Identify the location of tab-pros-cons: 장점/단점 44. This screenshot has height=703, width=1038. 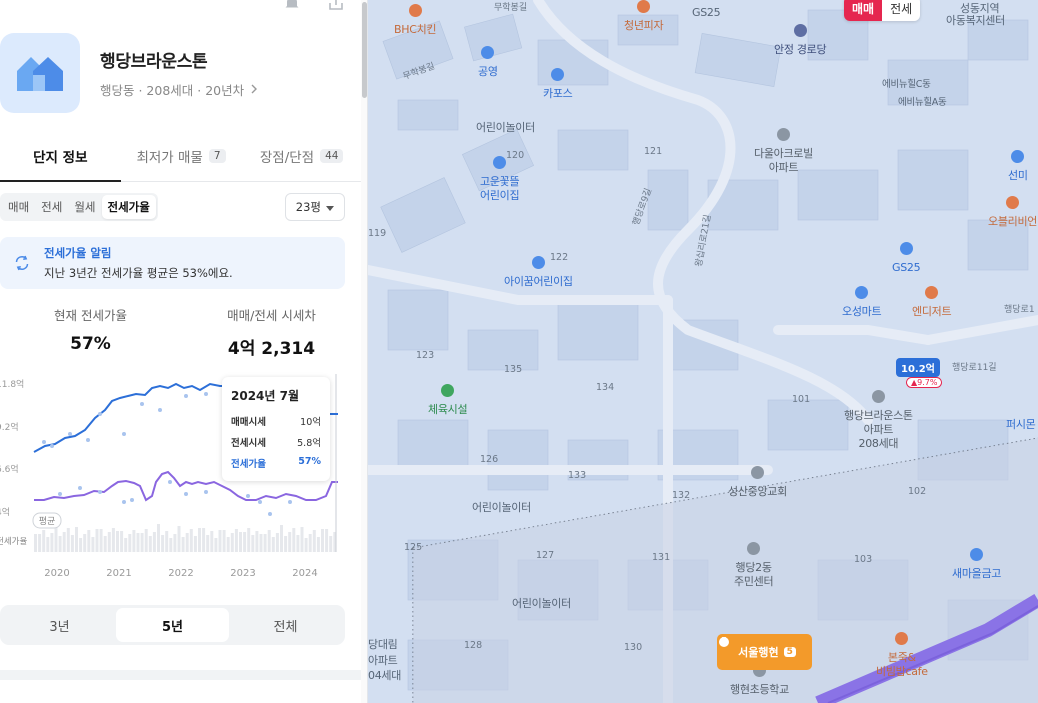
(301, 155).